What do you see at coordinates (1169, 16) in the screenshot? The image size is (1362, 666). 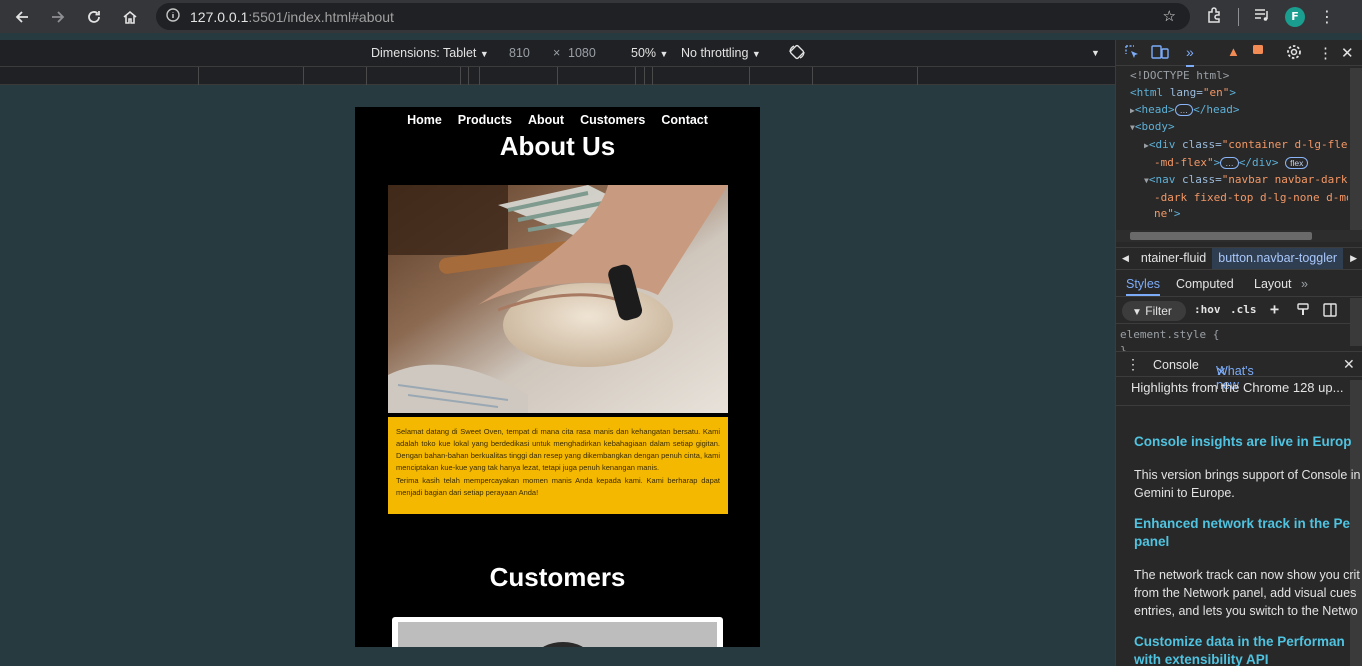 I see `bookmark-star-icon: ☆` at bounding box center [1169, 16].